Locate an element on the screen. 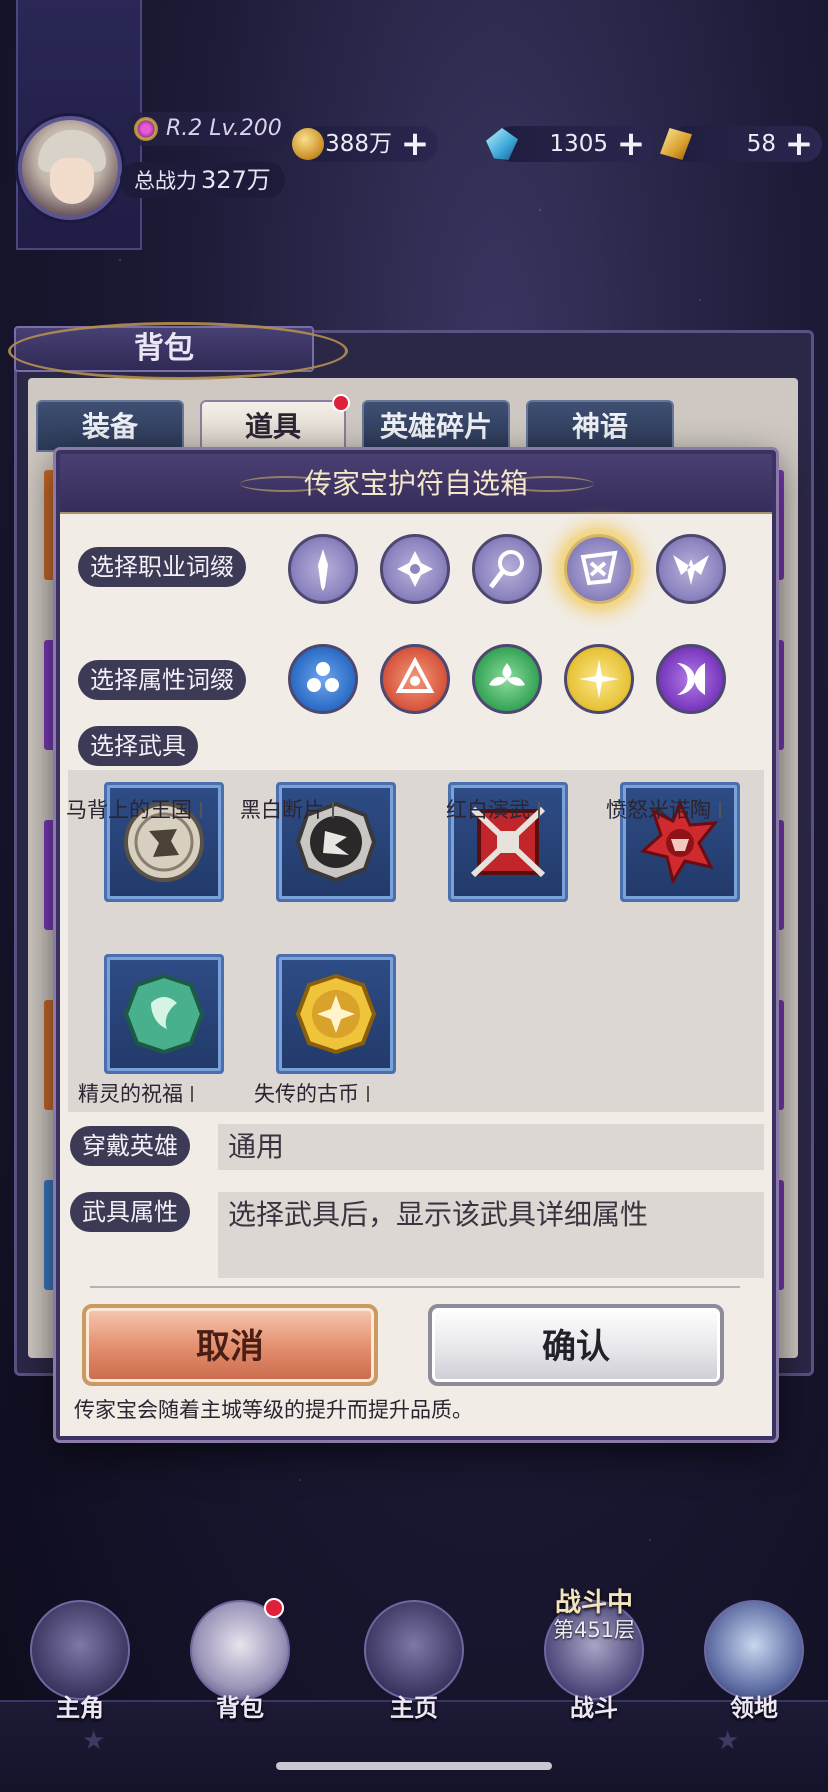  weapon-card-ancientcoin is located at coordinates (336, 1014).